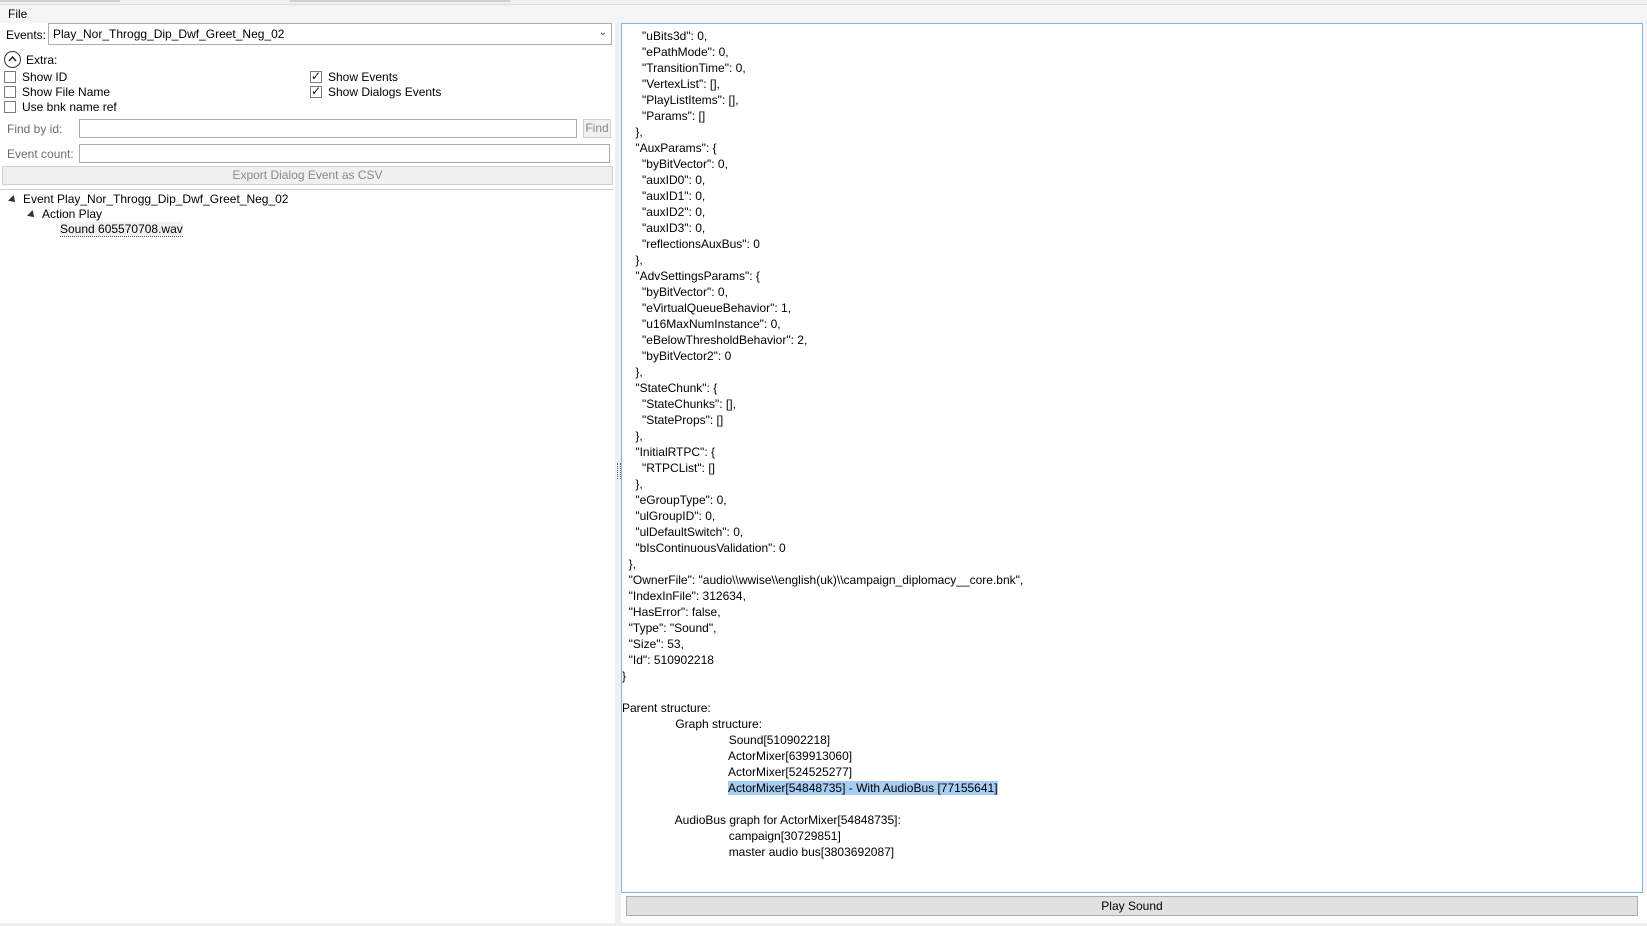 This screenshot has height=926, width=1647. What do you see at coordinates (671, 612) in the screenshot?
I see `details-line: "HasError": false,` at bounding box center [671, 612].